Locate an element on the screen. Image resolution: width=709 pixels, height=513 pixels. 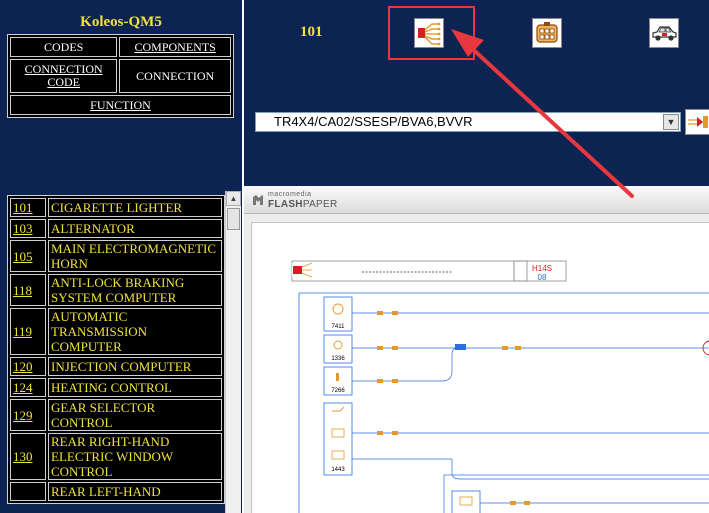
menu-components-label: COMPONENTS is located at coordinates (175, 46).